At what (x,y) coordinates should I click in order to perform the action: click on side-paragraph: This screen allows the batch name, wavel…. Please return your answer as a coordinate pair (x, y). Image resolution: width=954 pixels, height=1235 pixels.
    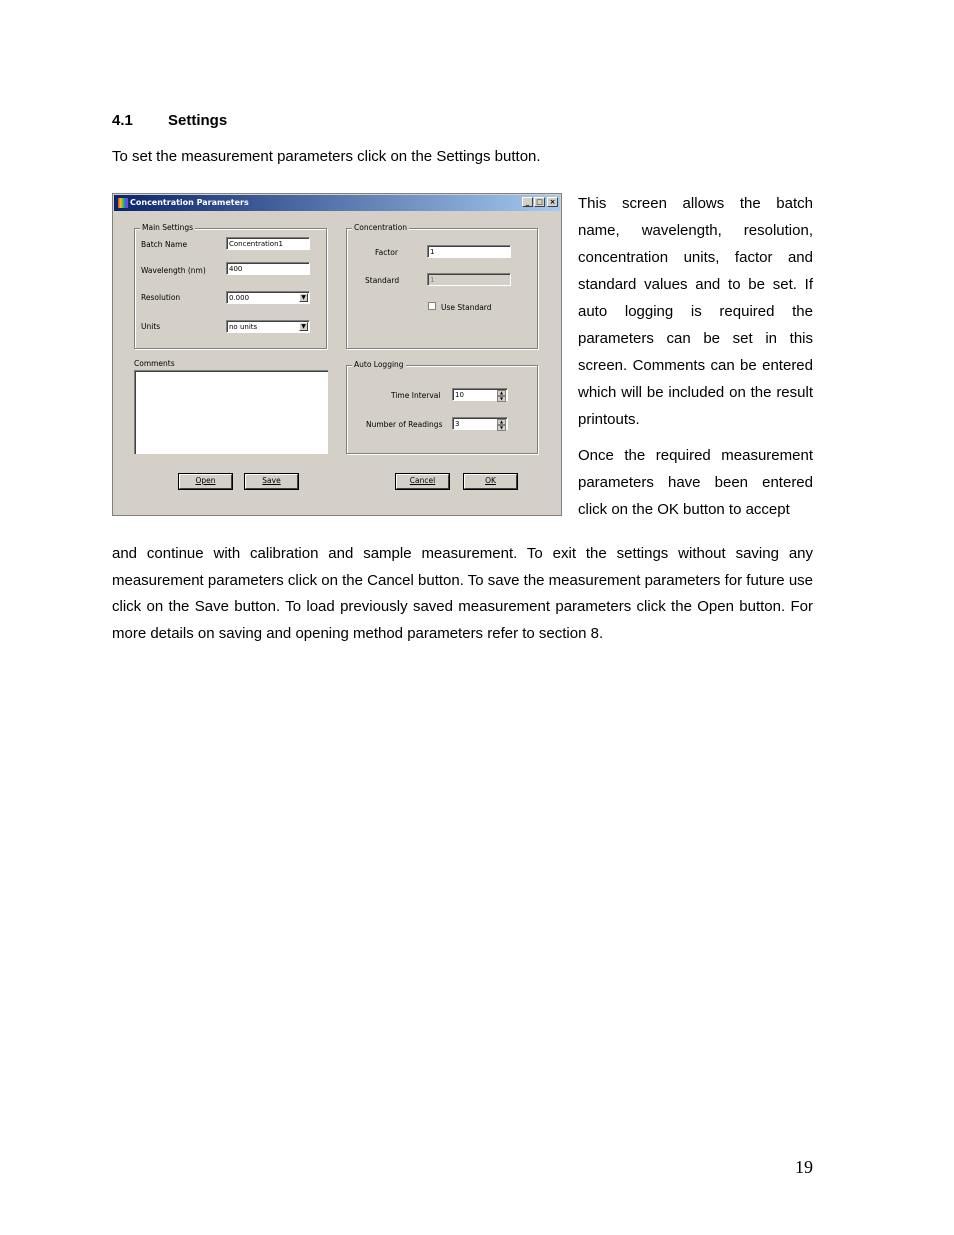
    Looking at the image, I should click on (695, 311).